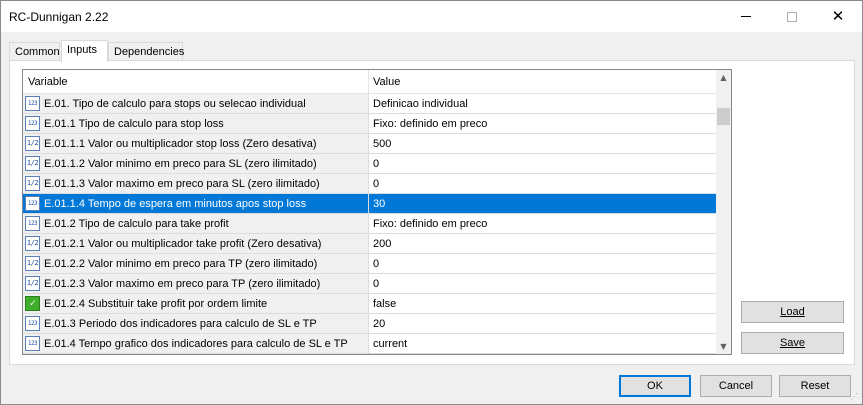 This screenshot has height=405, width=863. Describe the element at coordinates (136, 224) in the screenshot. I see `variable-name: E.01.2 Tipo de calculo para take profit` at that location.